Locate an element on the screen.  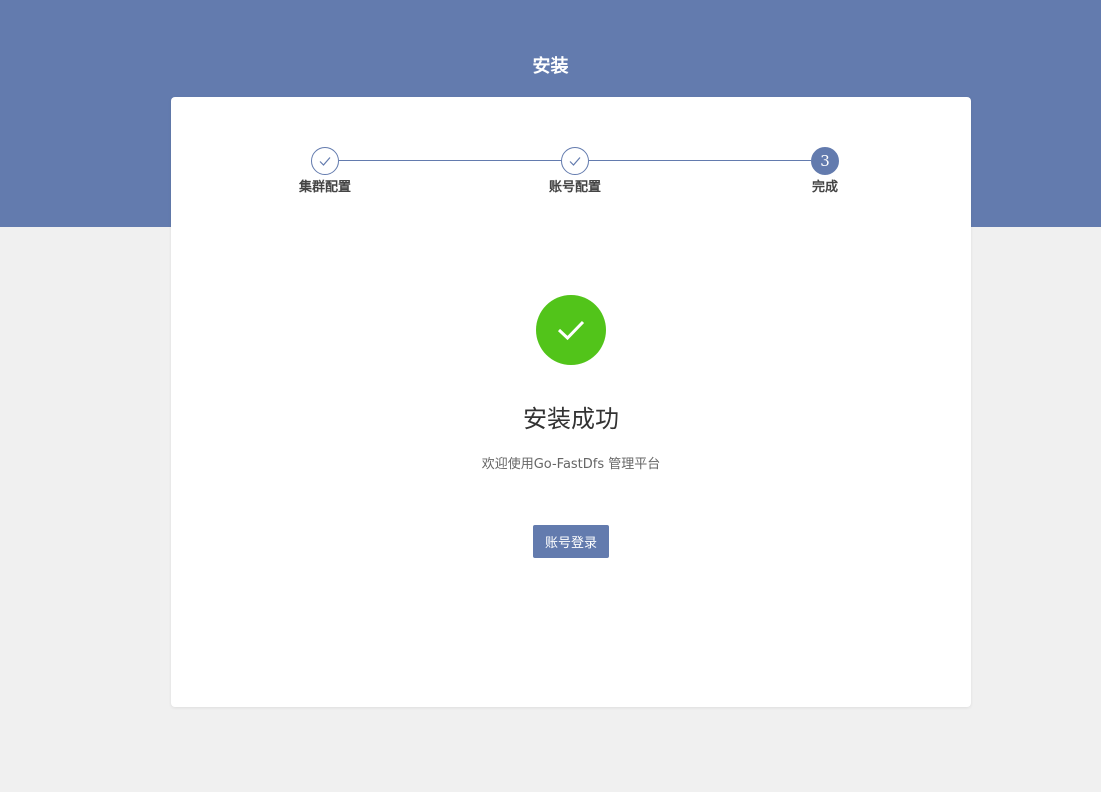
step-1-circle is located at coordinates (325, 161).